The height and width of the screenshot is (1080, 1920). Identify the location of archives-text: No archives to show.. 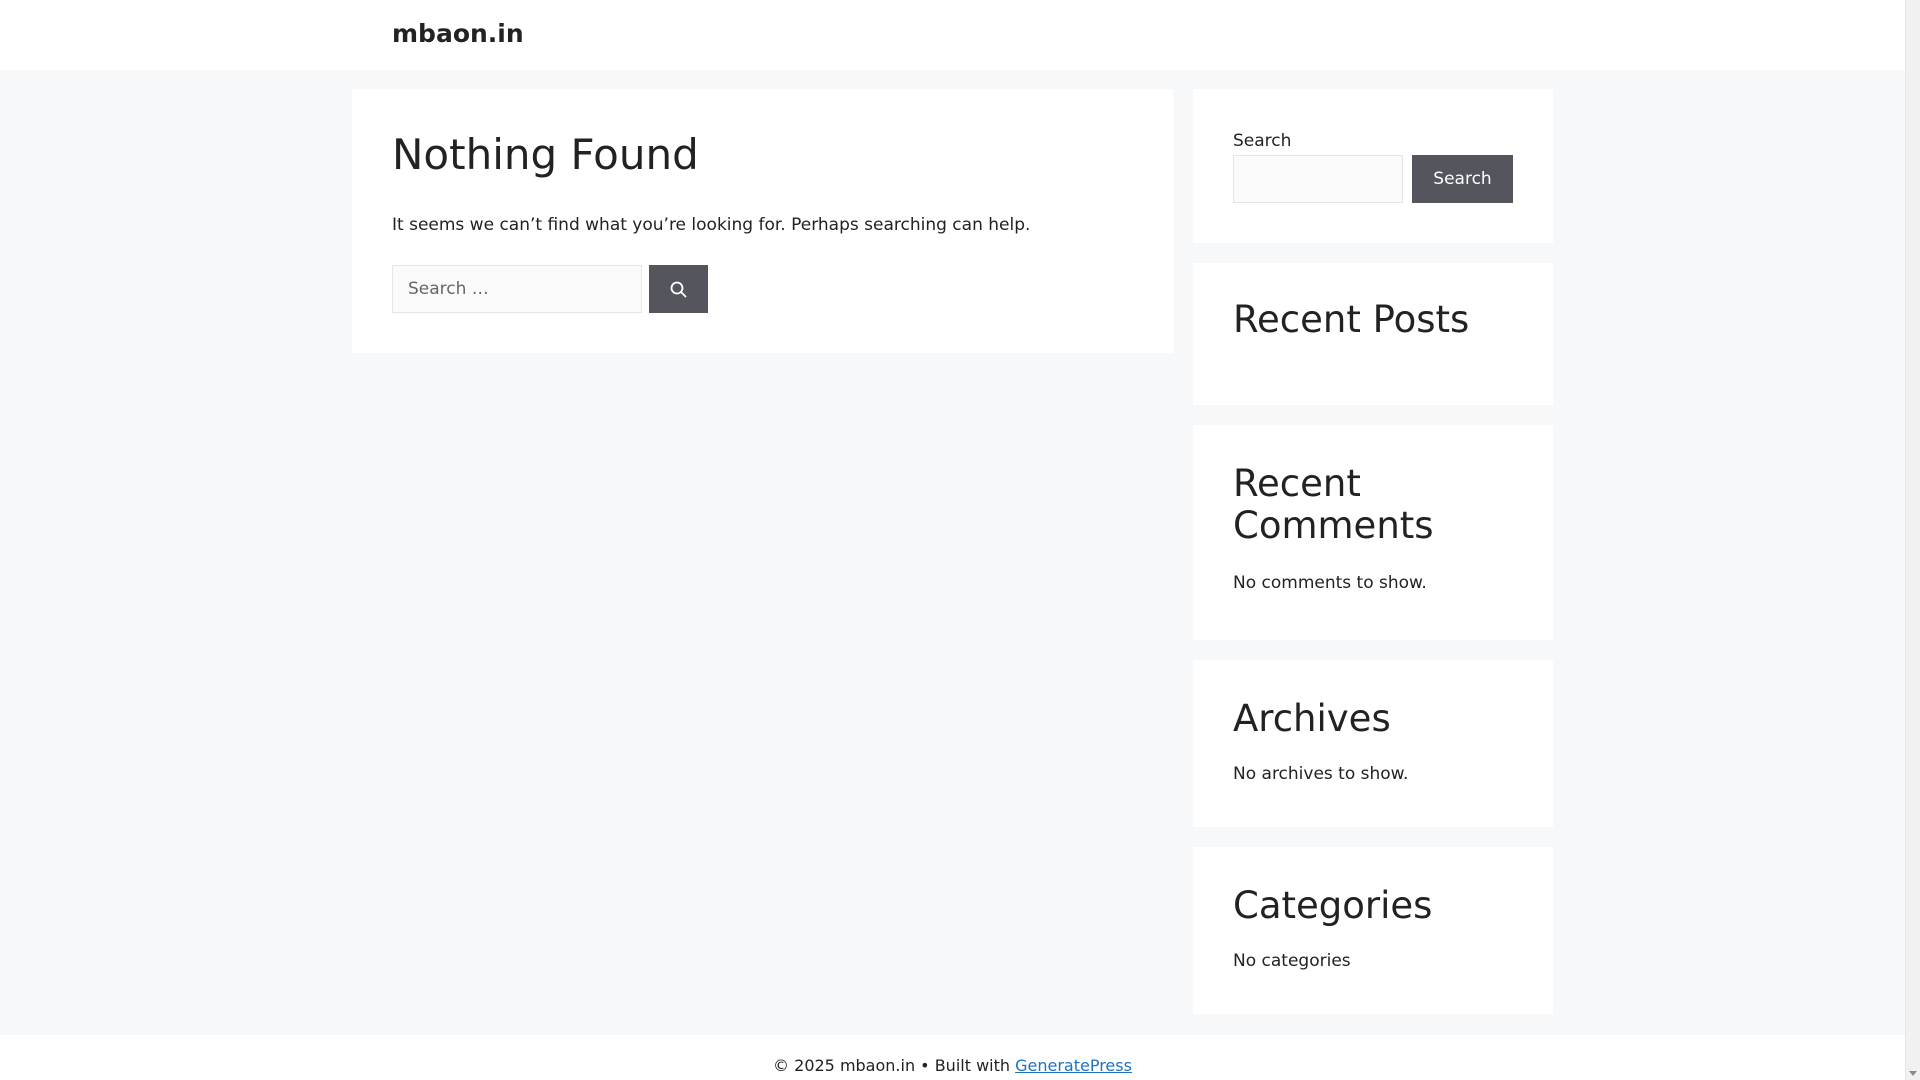
(1321, 774).